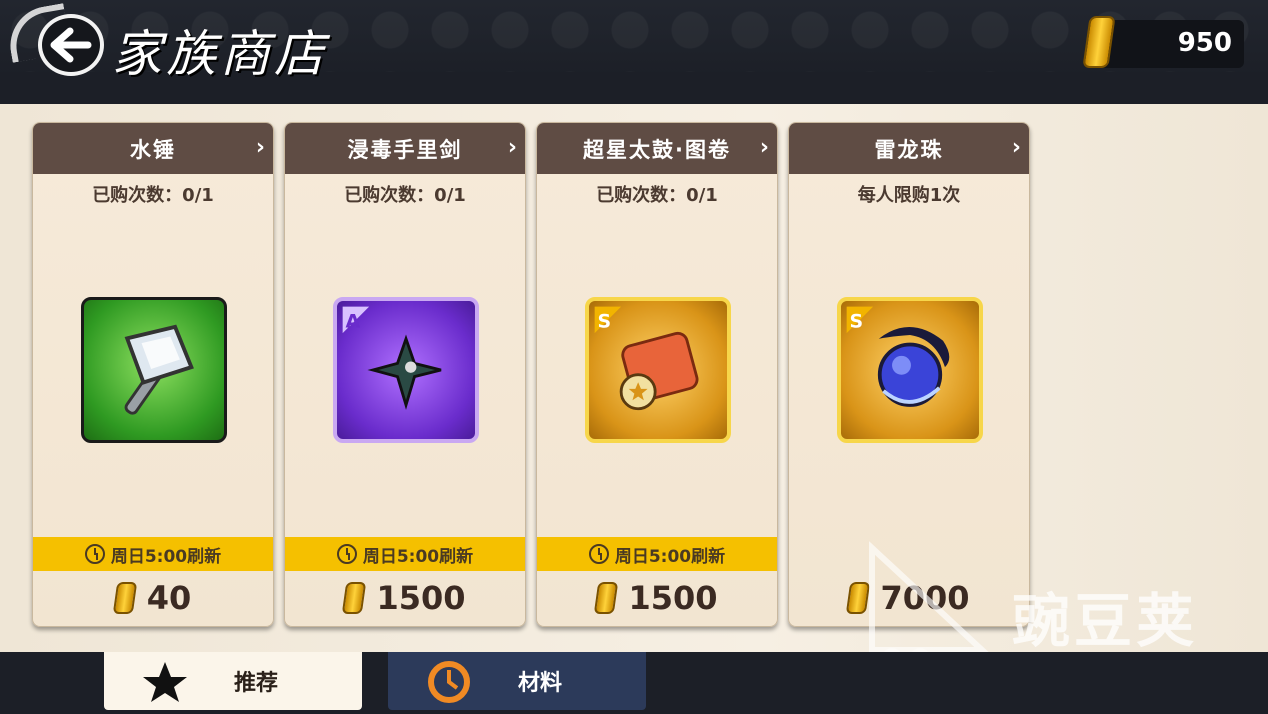 The image size is (1268, 714). I want to click on page-title: 家族商店, so click(220, 54).